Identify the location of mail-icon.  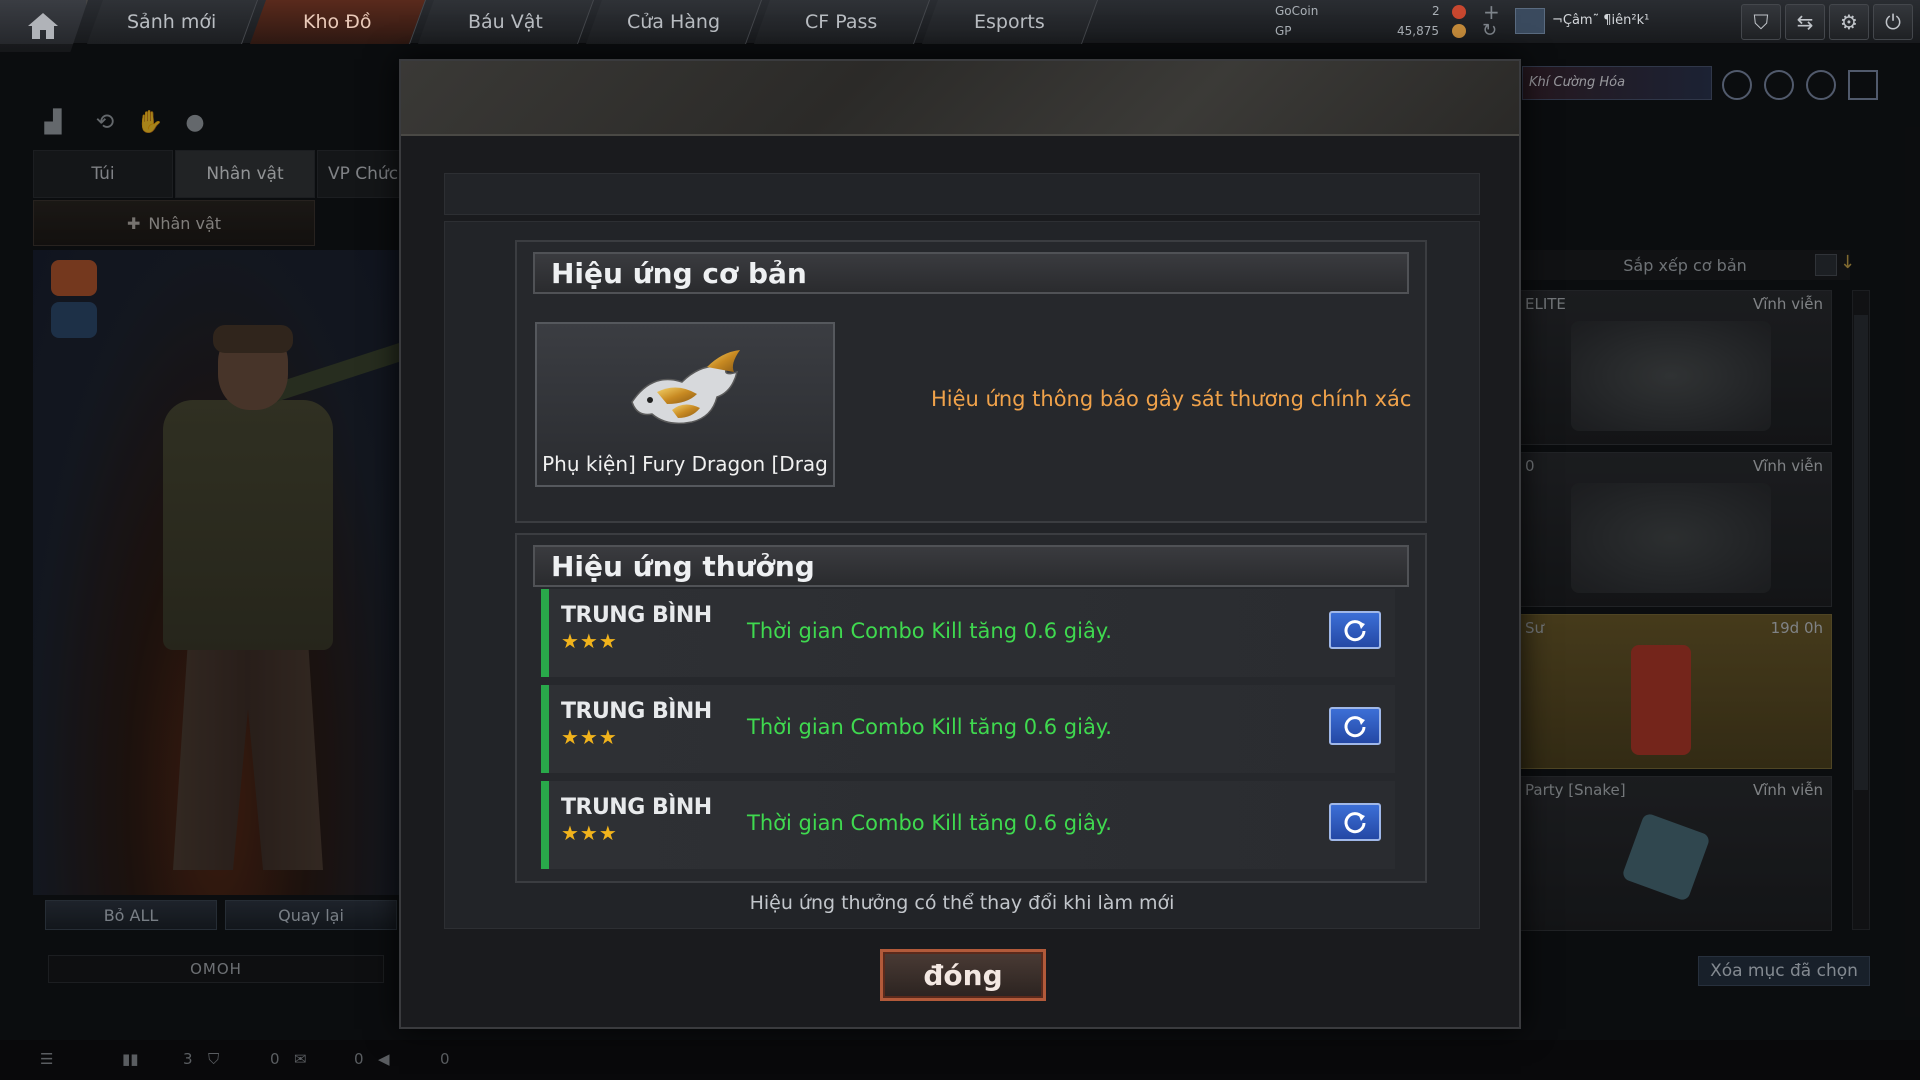
(1530, 21).